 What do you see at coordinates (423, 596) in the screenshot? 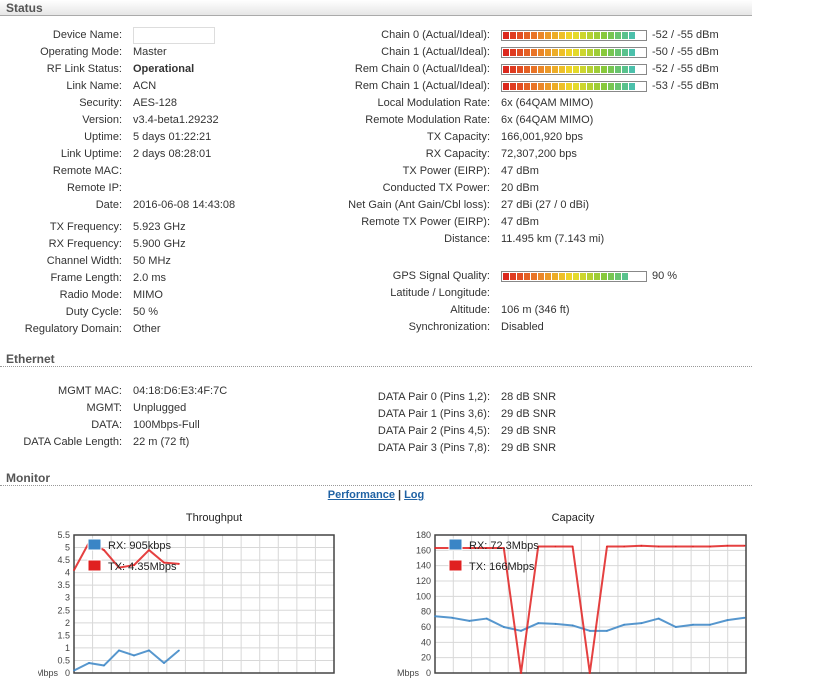
I see `y-tick-label: 100` at bounding box center [423, 596].